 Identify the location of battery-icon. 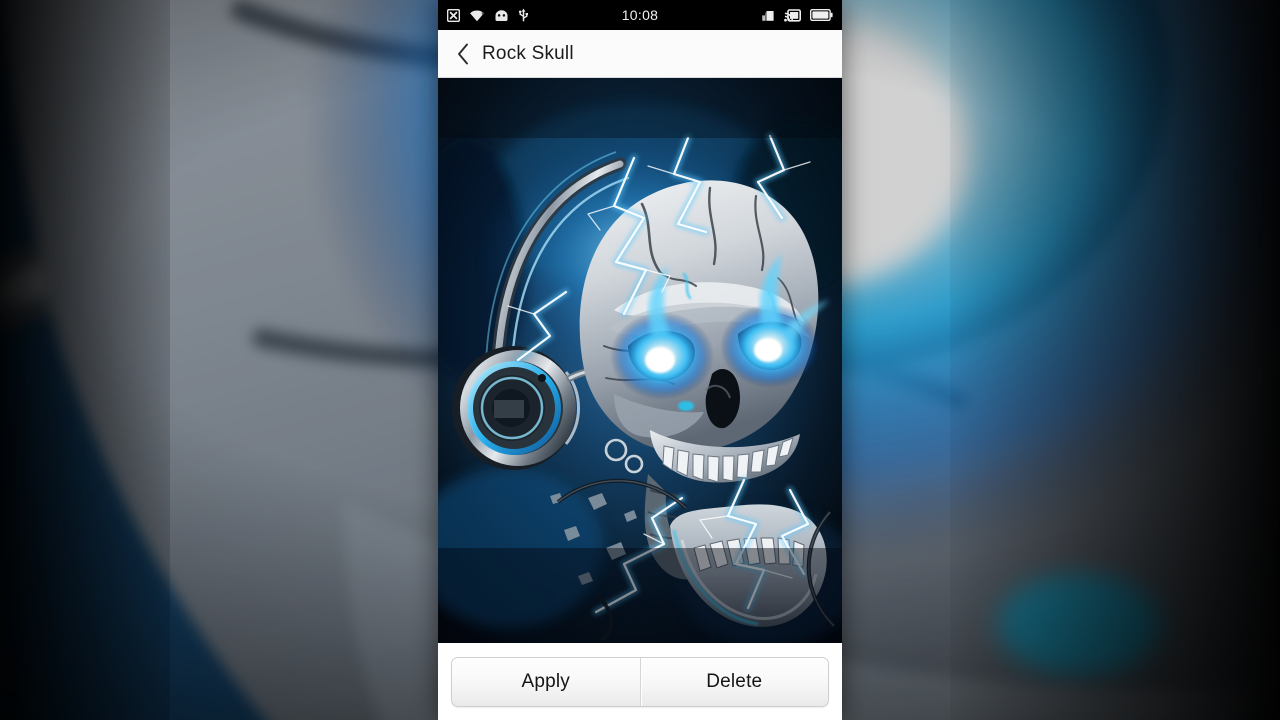
(821, 15).